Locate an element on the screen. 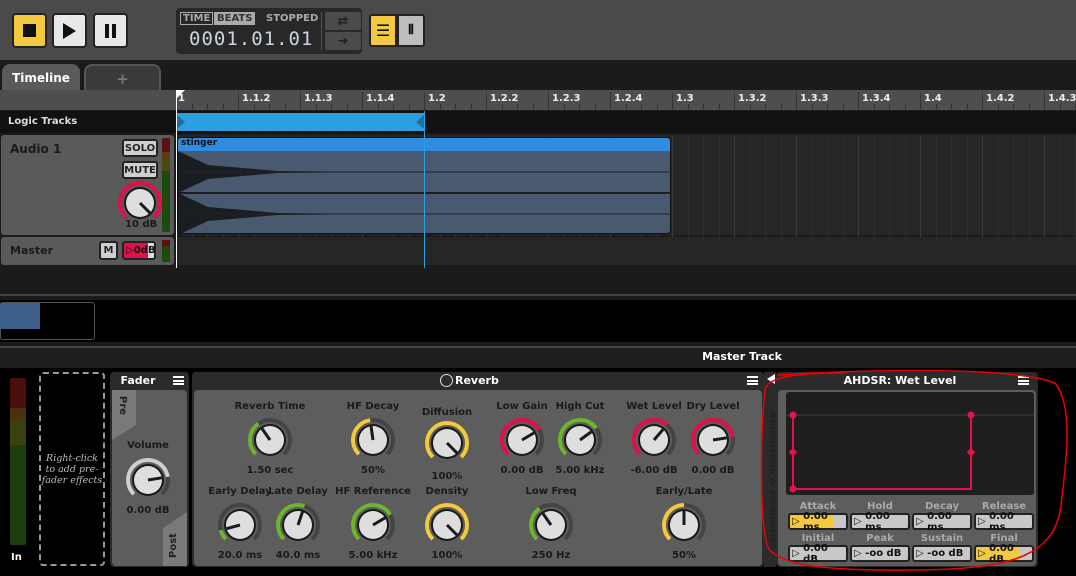 Image resolution: width=1076 pixels, height=576 pixels. master-track-header: Master M ▷ 0dB is located at coordinates (87, 251).